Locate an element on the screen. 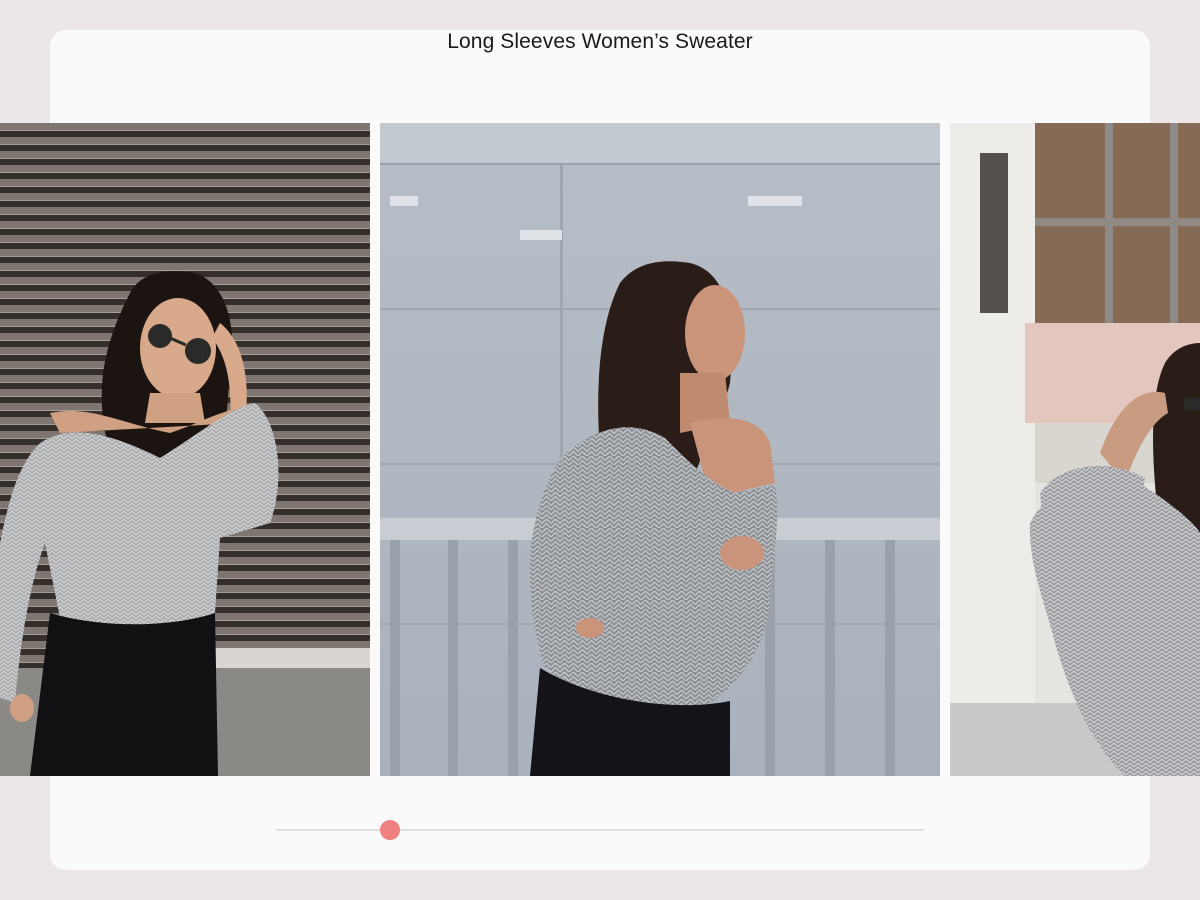 This screenshot has height=900, width=1200. slider-track is located at coordinates (600, 830).